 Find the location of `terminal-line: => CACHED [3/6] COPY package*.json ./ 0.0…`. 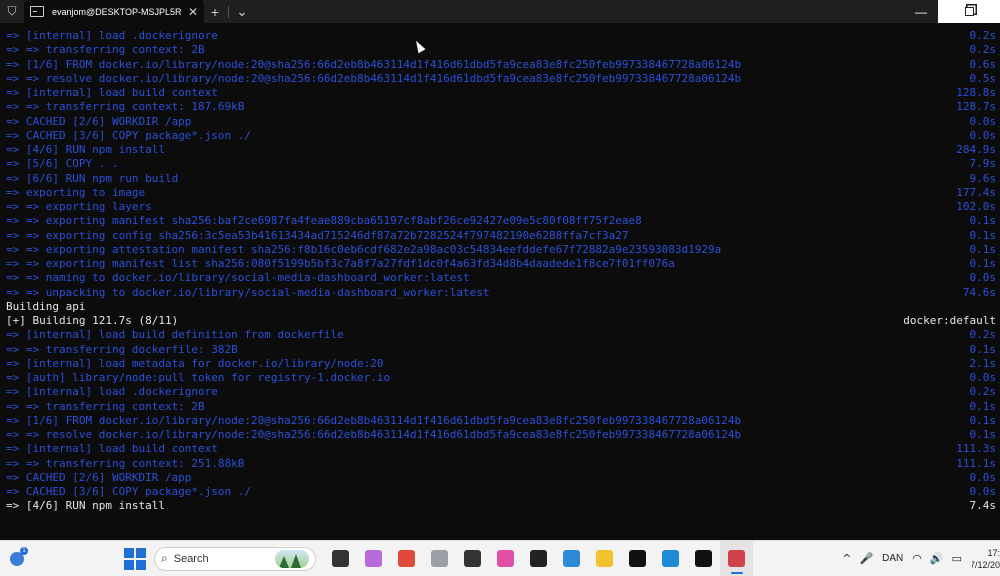

terminal-line: => CACHED [3/6] COPY package*.json ./ 0.0… is located at coordinates (500, 136).